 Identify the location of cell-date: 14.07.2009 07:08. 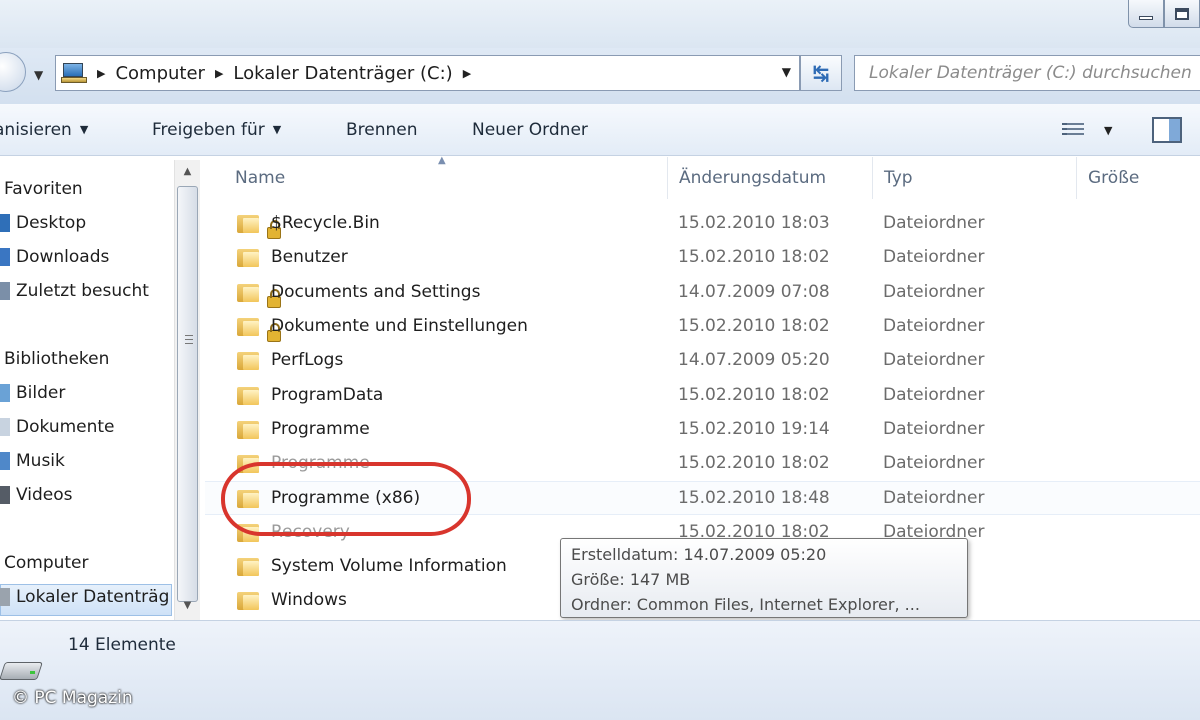
(754, 291).